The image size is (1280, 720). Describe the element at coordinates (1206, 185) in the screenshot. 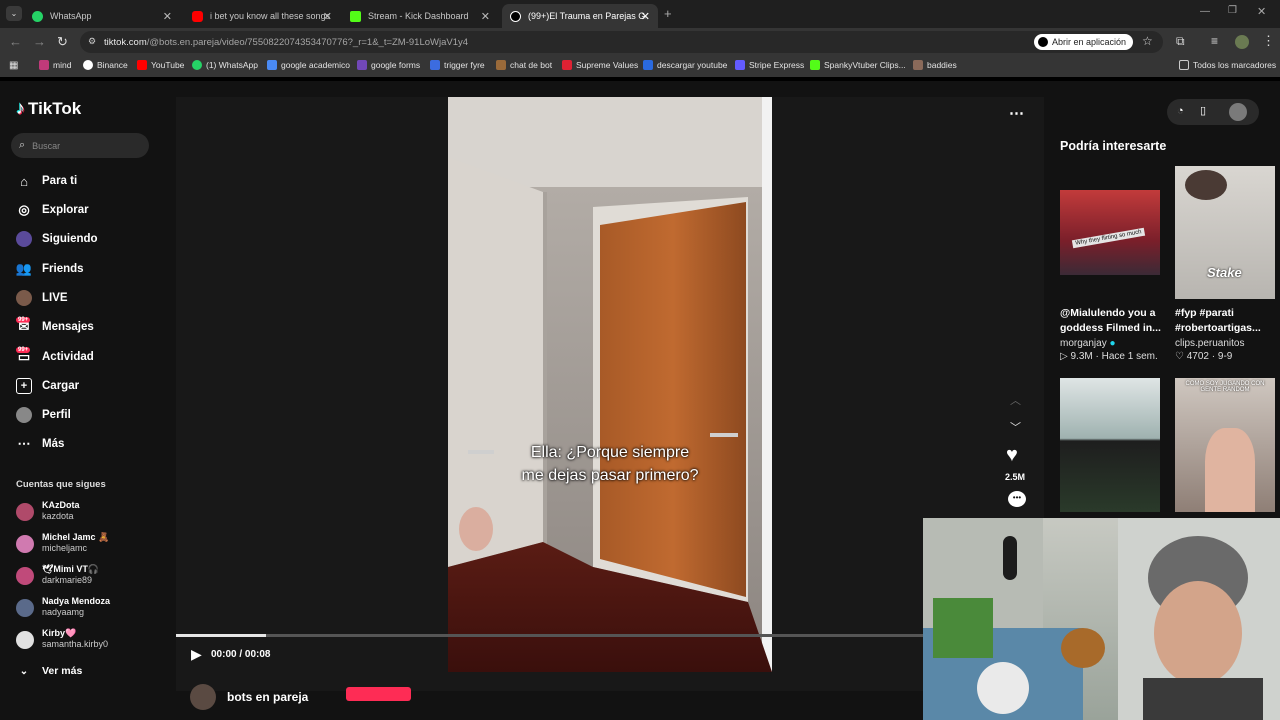

I see `person-silhouette` at that location.